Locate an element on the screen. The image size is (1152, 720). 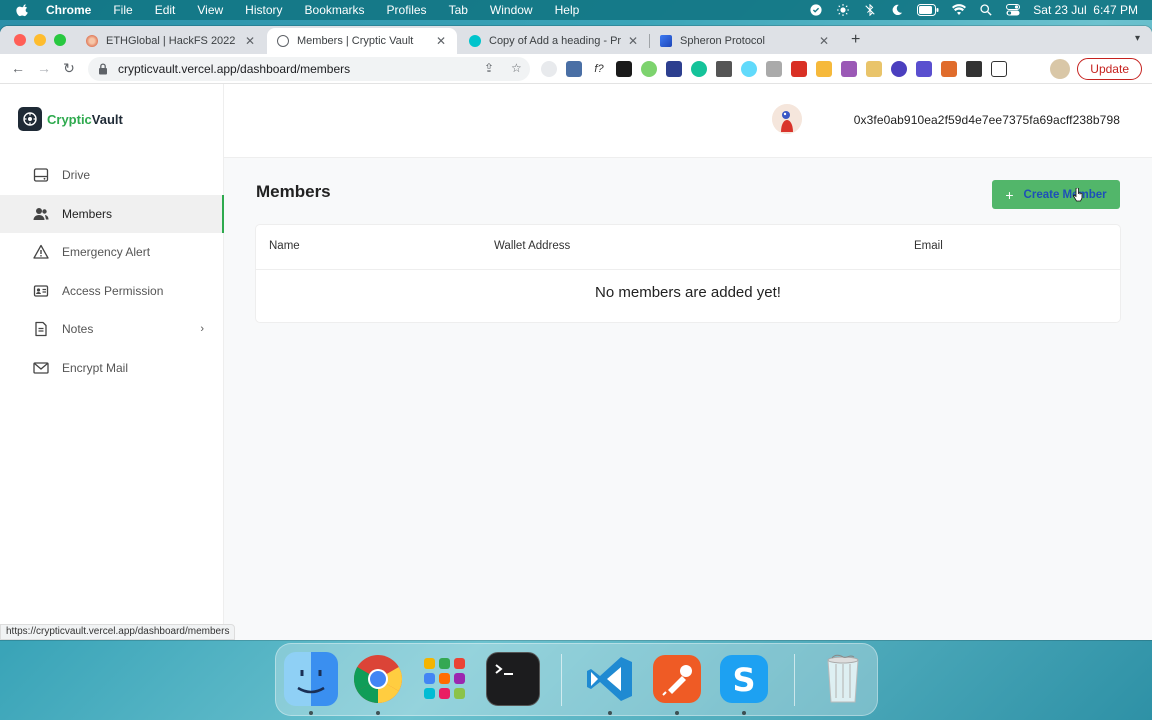
bluetooth-off-icon is located at coordinates (870, 10).